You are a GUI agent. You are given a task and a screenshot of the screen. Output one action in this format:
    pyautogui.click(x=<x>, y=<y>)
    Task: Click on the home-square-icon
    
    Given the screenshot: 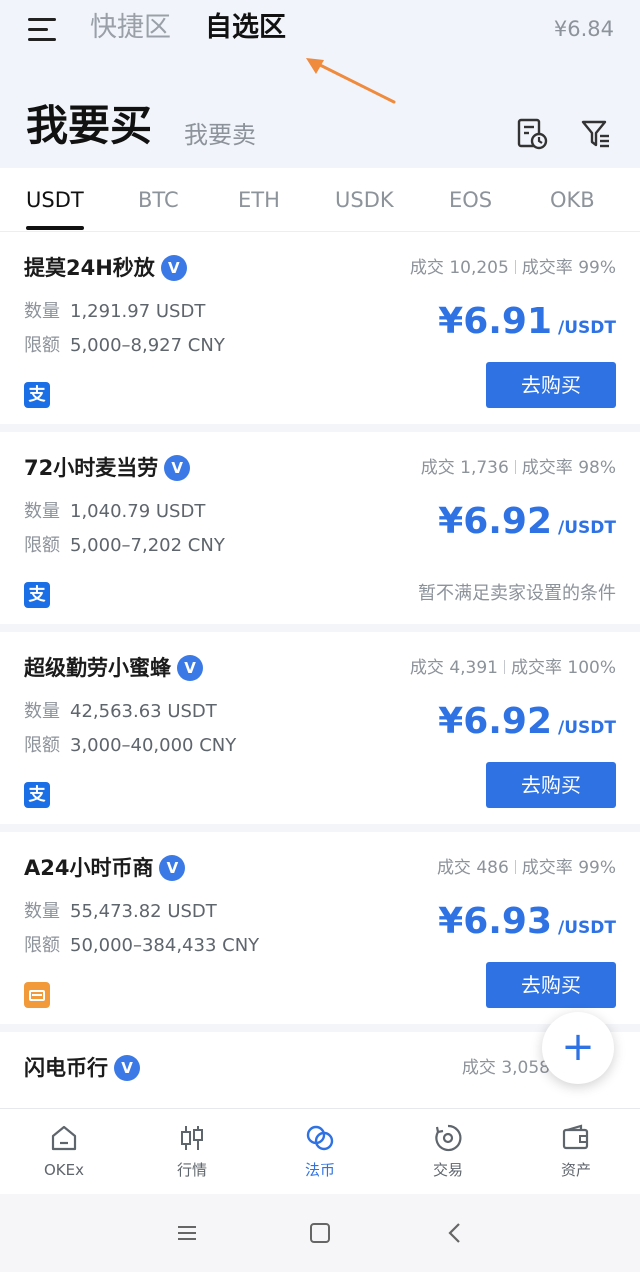 What is the action you would take?
    pyautogui.click(x=320, y=1233)
    